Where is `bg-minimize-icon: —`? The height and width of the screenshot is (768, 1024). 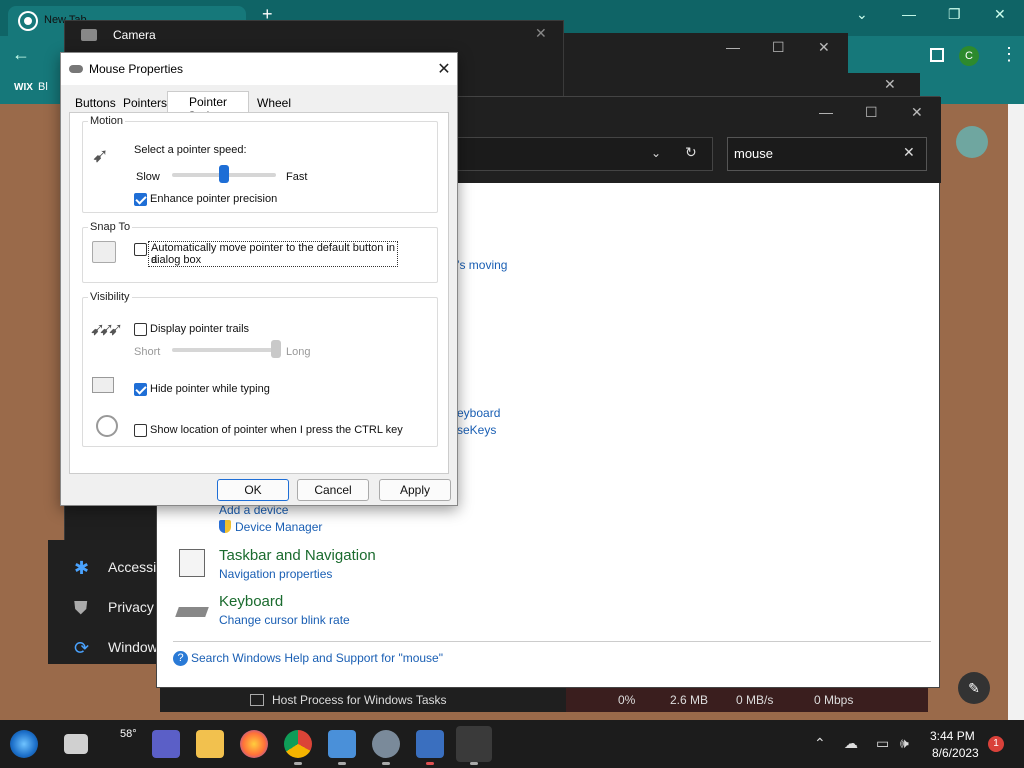 bg-minimize-icon: — is located at coordinates (733, 47).